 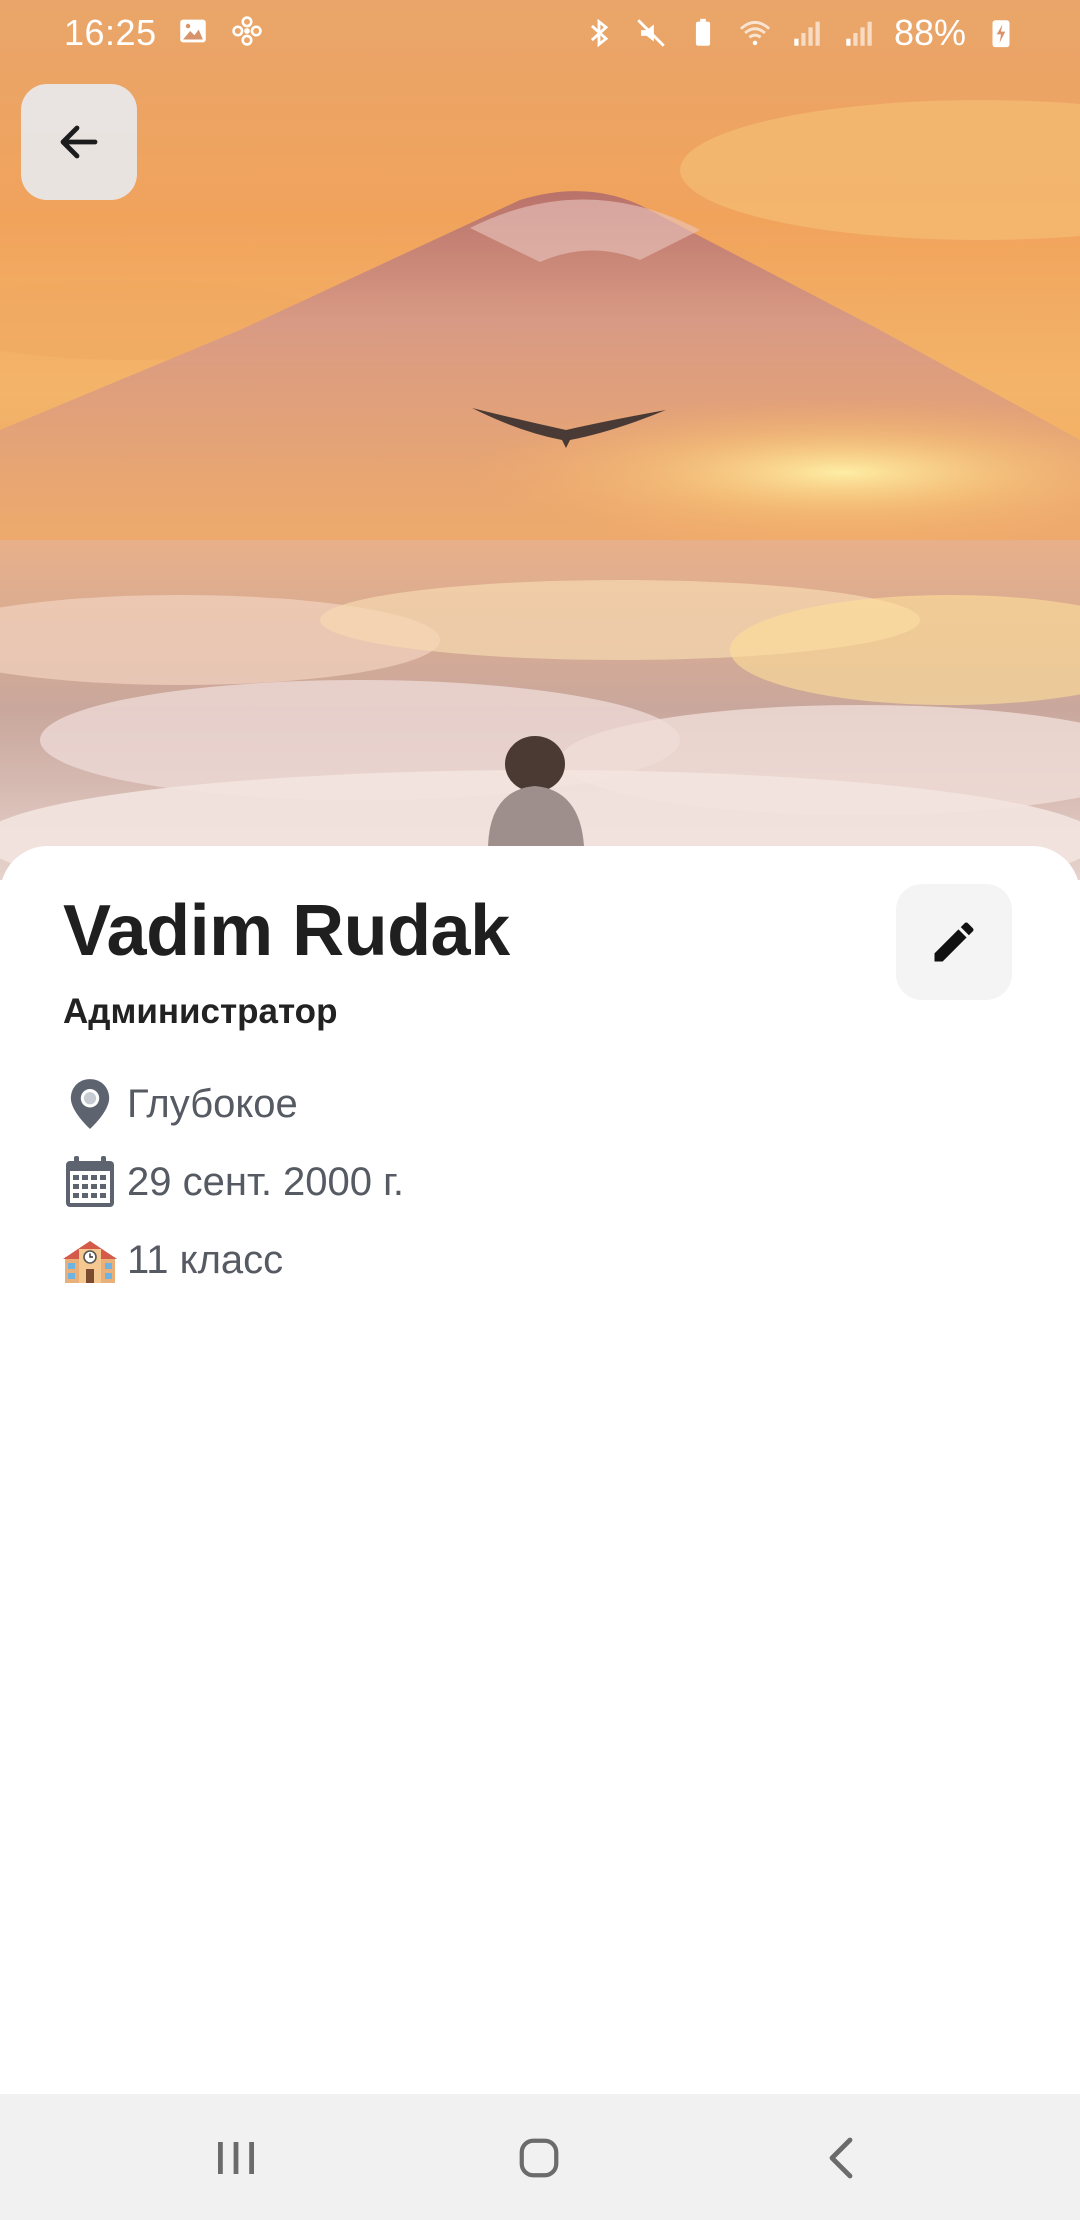 What do you see at coordinates (90, 1104) in the screenshot?
I see `location-pin-icon` at bounding box center [90, 1104].